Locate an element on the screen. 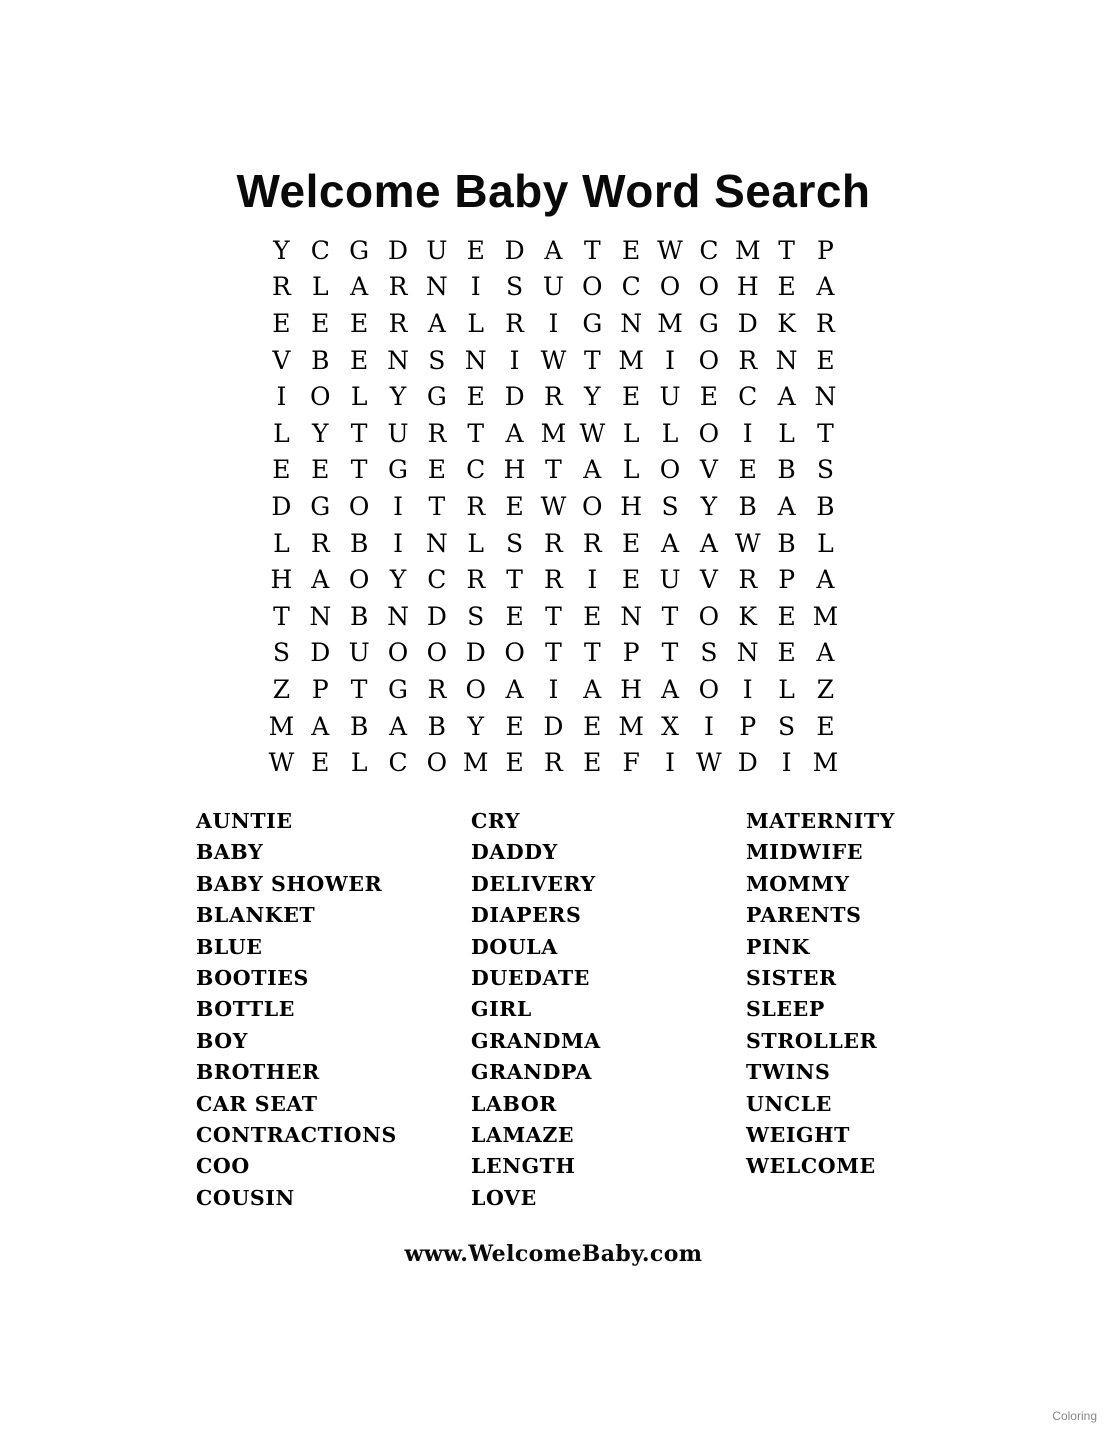 The width and height of the screenshot is (1107, 1433). puzzle-grid-cell: U is located at coordinates (436, 250).